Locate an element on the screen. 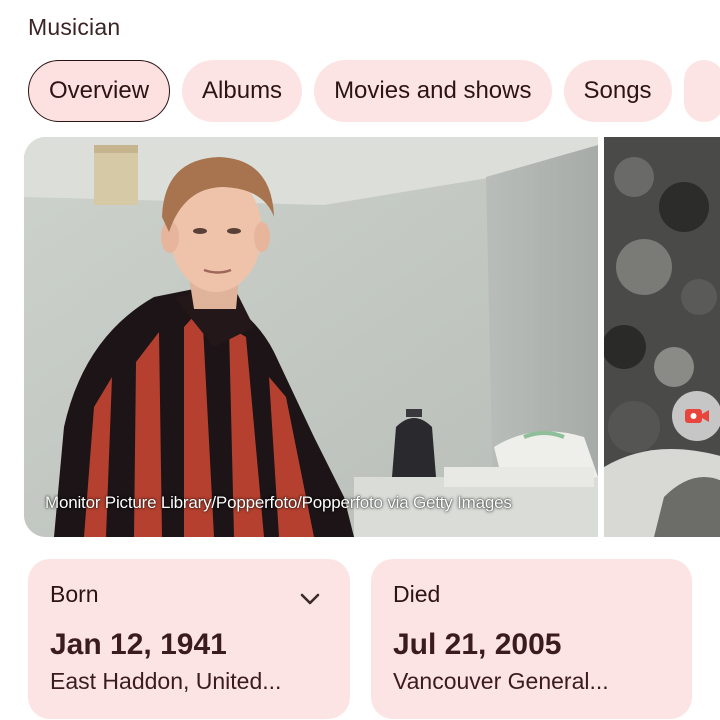 This screenshot has height=720, width=720. tab-overview: Overview is located at coordinates (99, 91).